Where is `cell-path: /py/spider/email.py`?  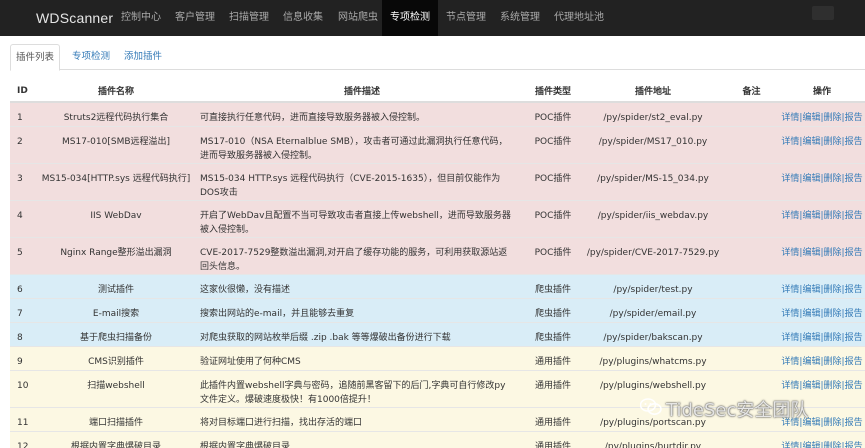 cell-path: /py/spider/email.py is located at coordinates (653, 309).